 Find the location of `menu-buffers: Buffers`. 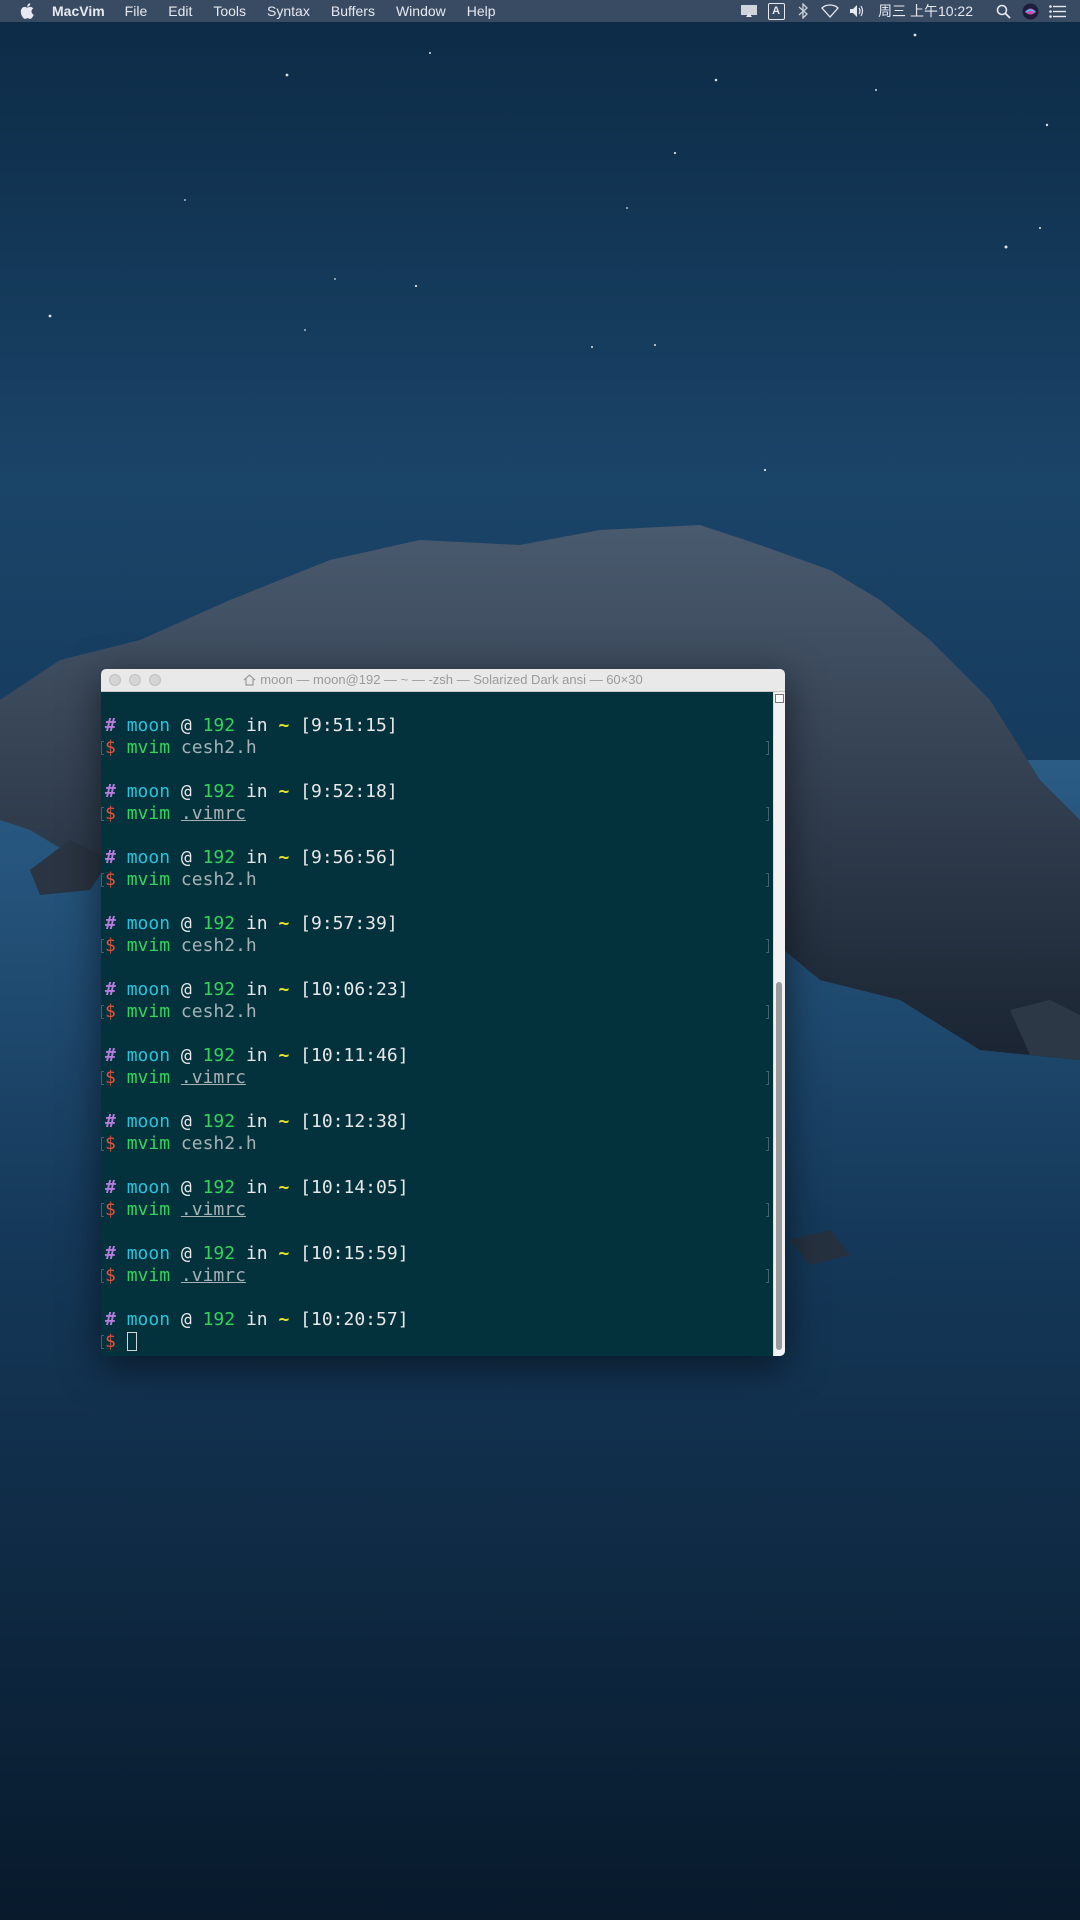

menu-buffers: Buffers is located at coordinates (353, 11).